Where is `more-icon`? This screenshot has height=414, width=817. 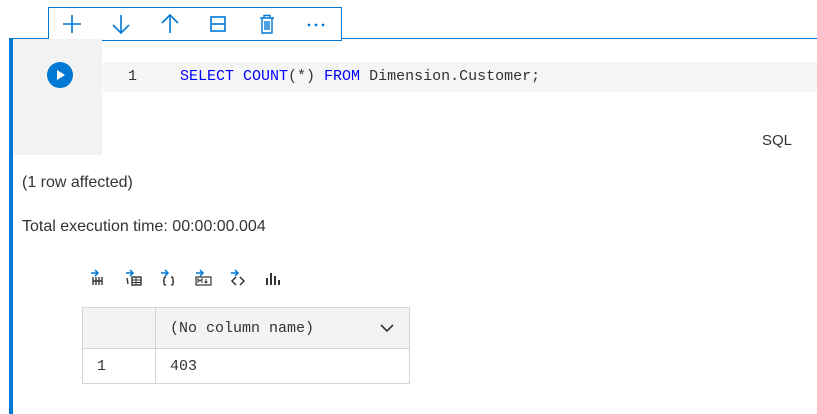 more-icon is located at coordinates (316, 24).